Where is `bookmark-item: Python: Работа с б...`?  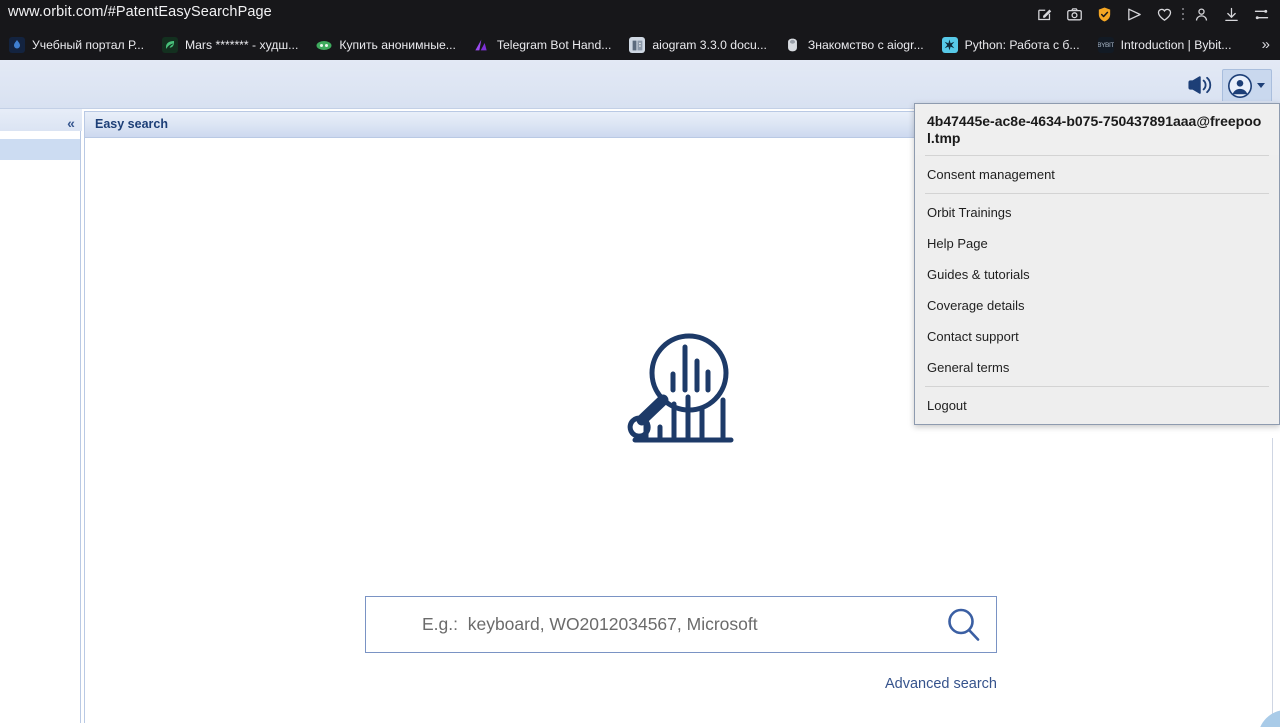 bookmark-item: Python: Работа с б... is located at coordinates (1011, 45).